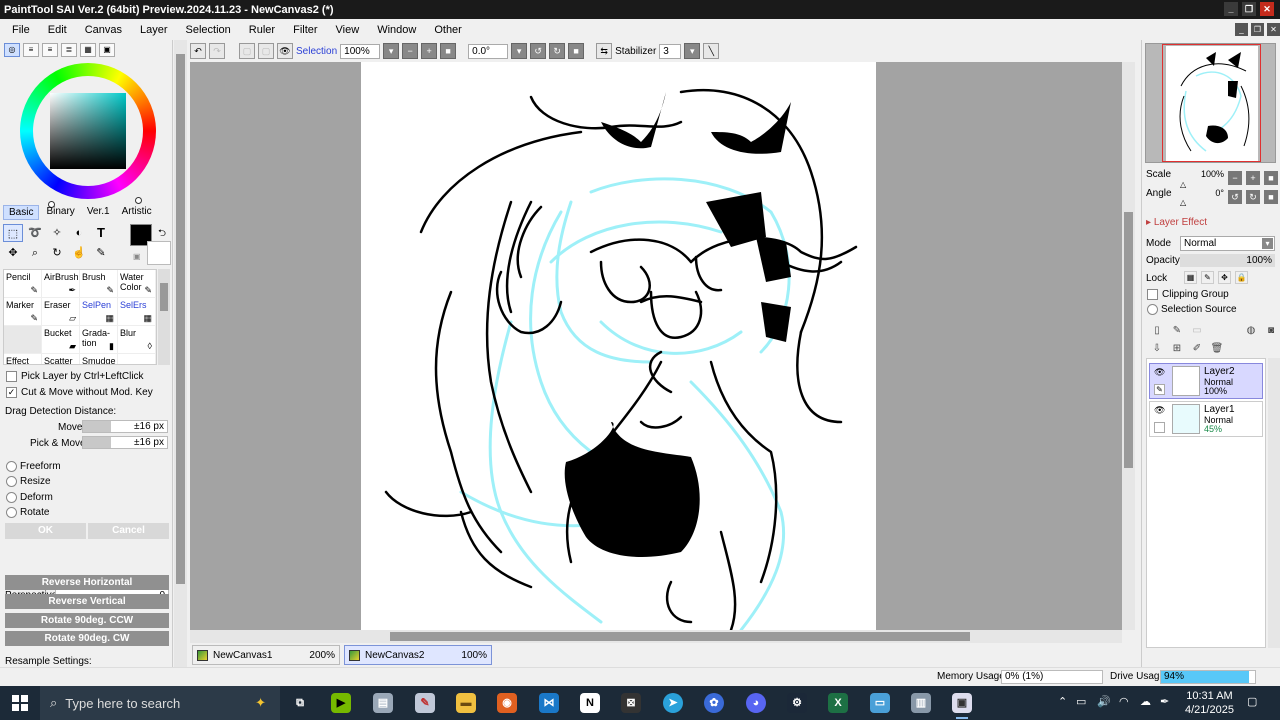  What do you see at coordinates (87, 601) in the screenshot?
I see `reverse-vertical-button: Reverse Vertical` at bounding box center [87, 601].